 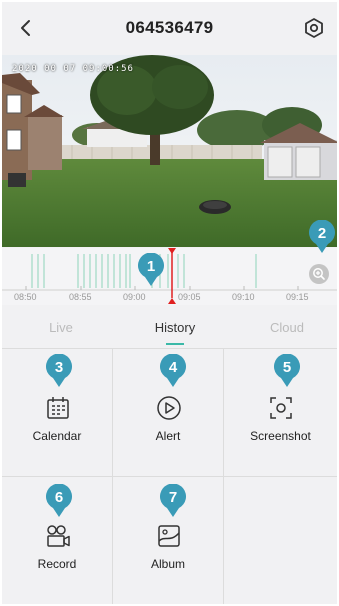 I want to click on alert-label: Alert, so click(x=168, y=436).